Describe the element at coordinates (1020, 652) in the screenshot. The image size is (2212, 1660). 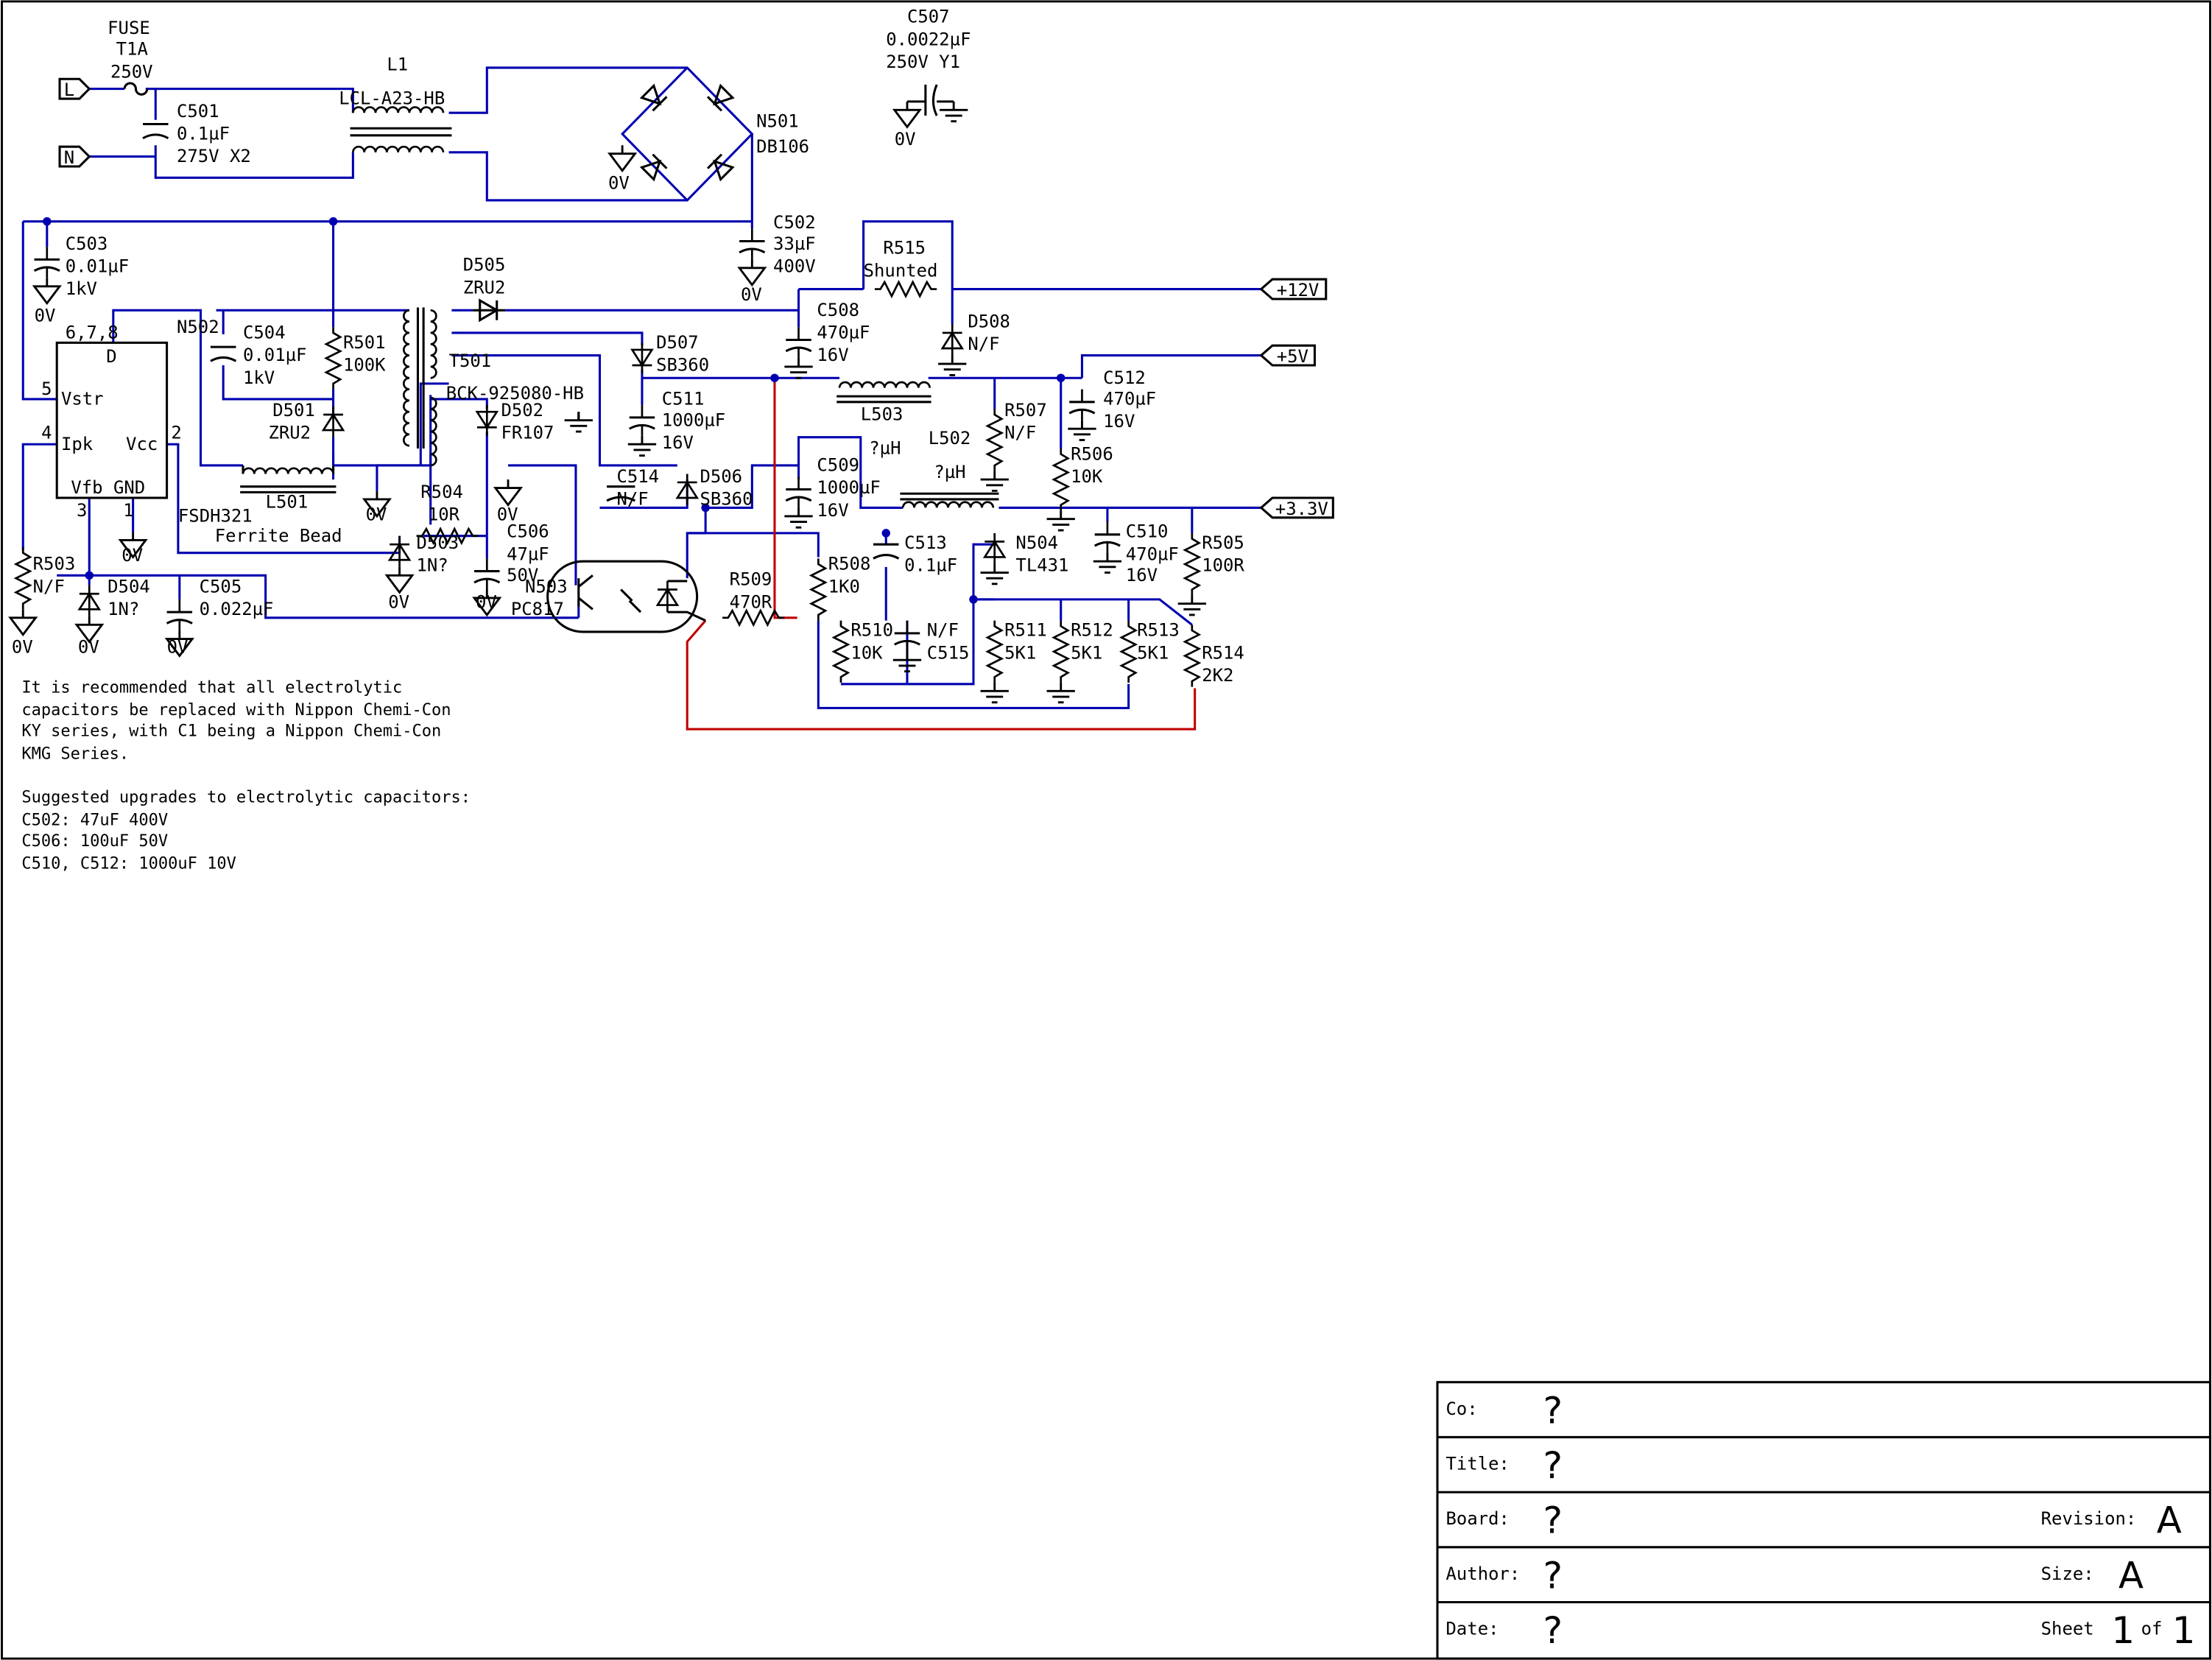
I see `r511-value: 5K1` at that location.